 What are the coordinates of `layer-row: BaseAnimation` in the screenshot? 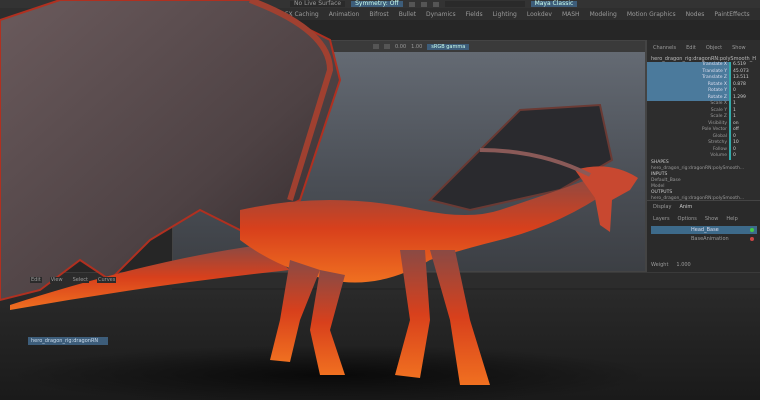 It's located at (704, 239).